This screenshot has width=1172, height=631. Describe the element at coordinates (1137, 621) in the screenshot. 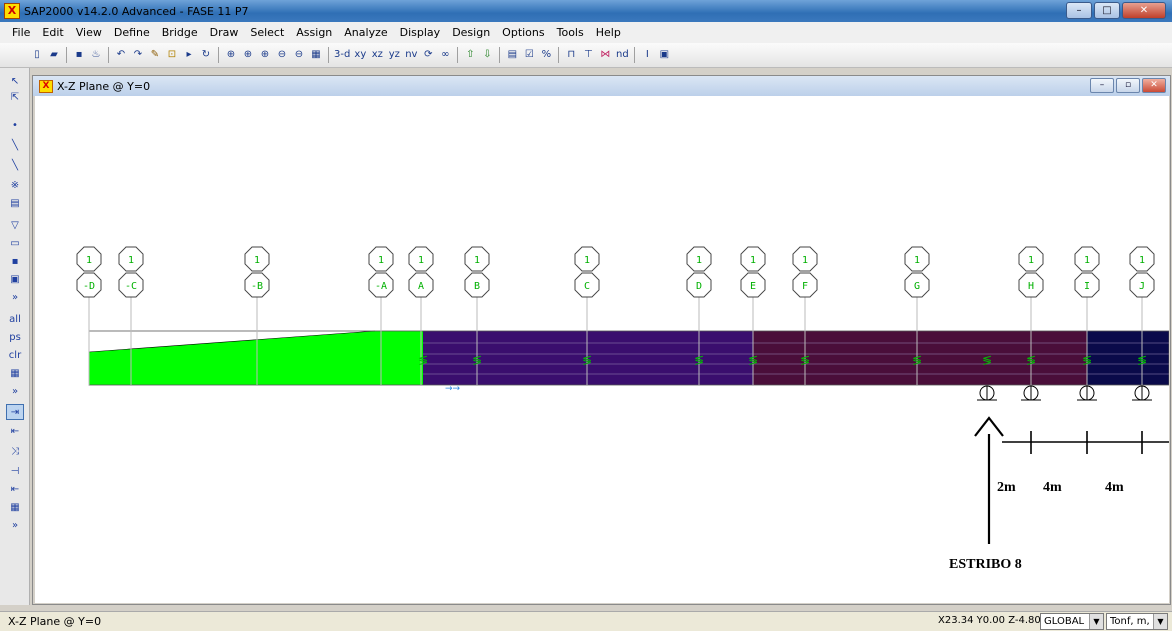

I see `units-select: Tonf, m, C ▼` at that location.